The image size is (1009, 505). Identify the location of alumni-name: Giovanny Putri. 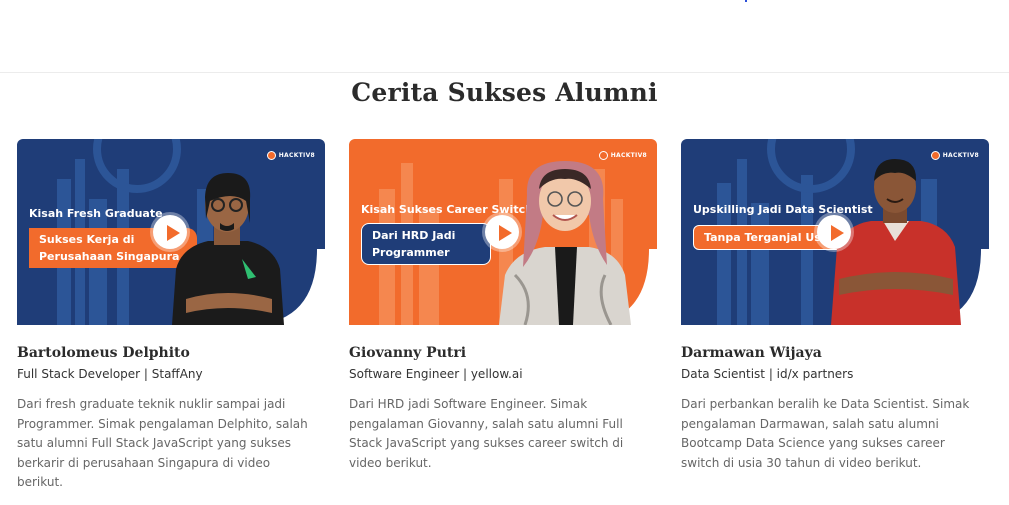
(408, 353).